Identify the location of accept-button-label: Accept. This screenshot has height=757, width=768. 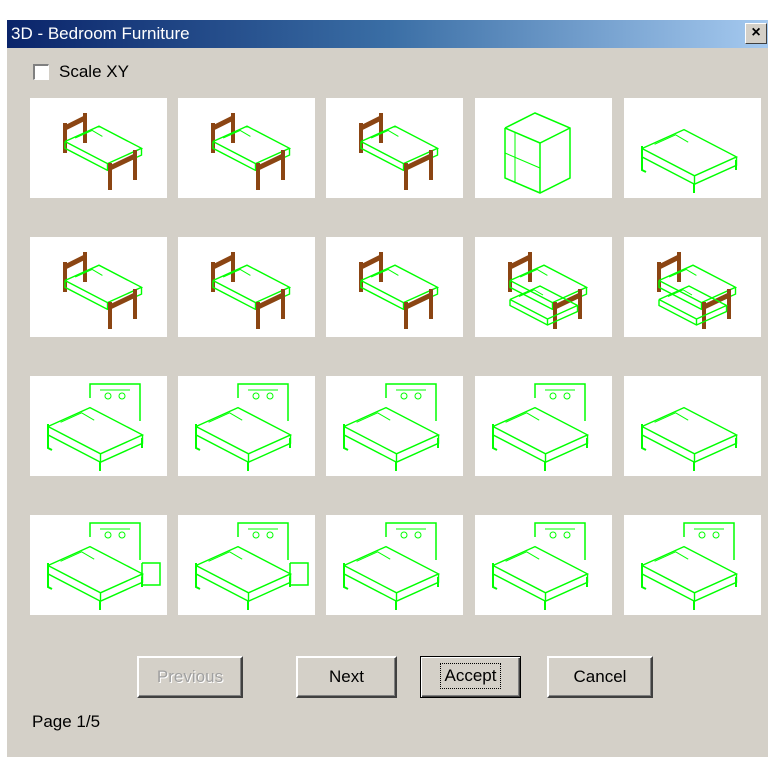
(470, 676).